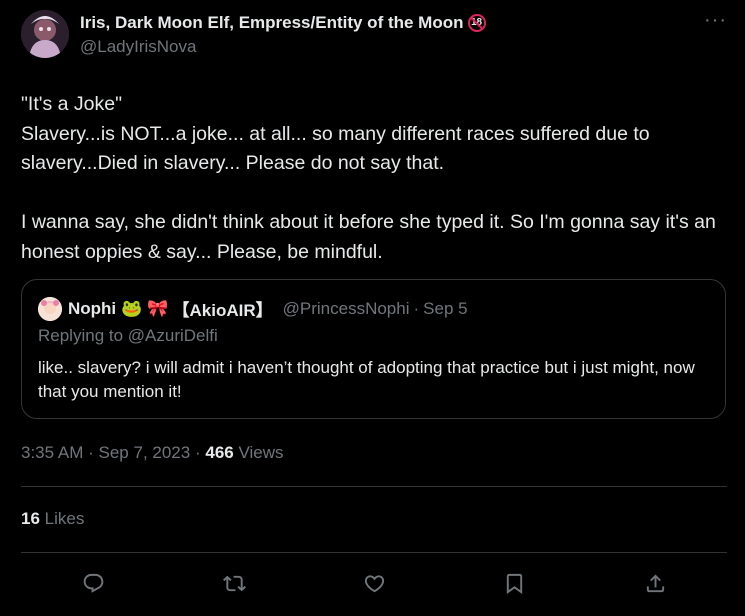 The width and height of the screenshot is (745, 616). I want to click on author-avatar, so click(45, 34).